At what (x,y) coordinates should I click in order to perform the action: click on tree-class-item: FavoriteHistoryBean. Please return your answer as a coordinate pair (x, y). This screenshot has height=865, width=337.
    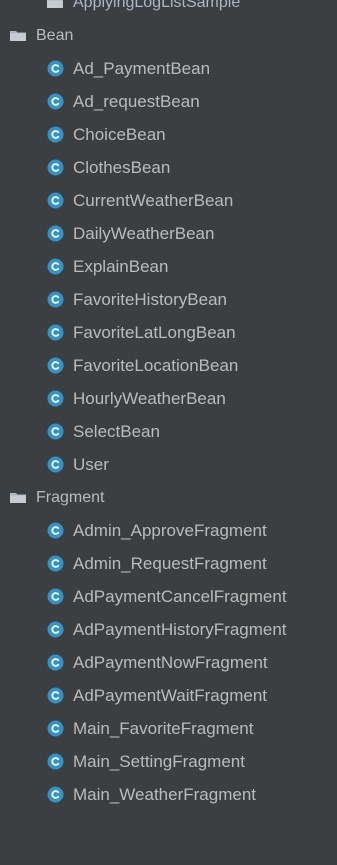
    Looking at the image, I should click on (168, 299).